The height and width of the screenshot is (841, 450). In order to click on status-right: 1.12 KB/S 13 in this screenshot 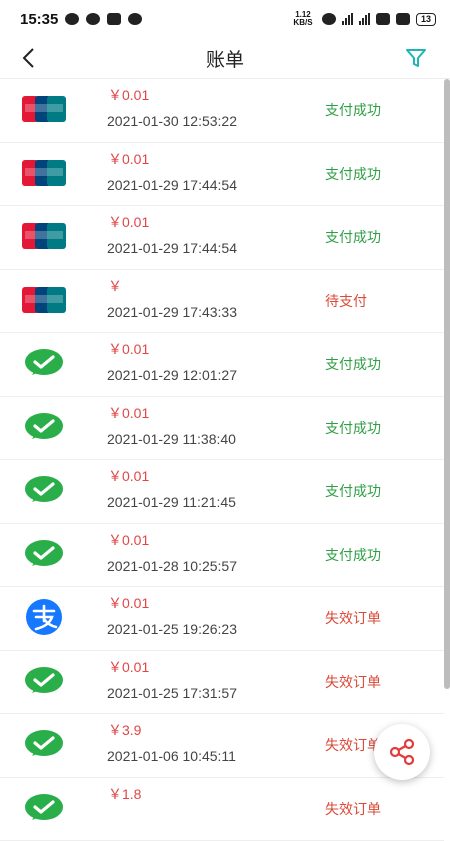, I will do `click(363, 19)`.